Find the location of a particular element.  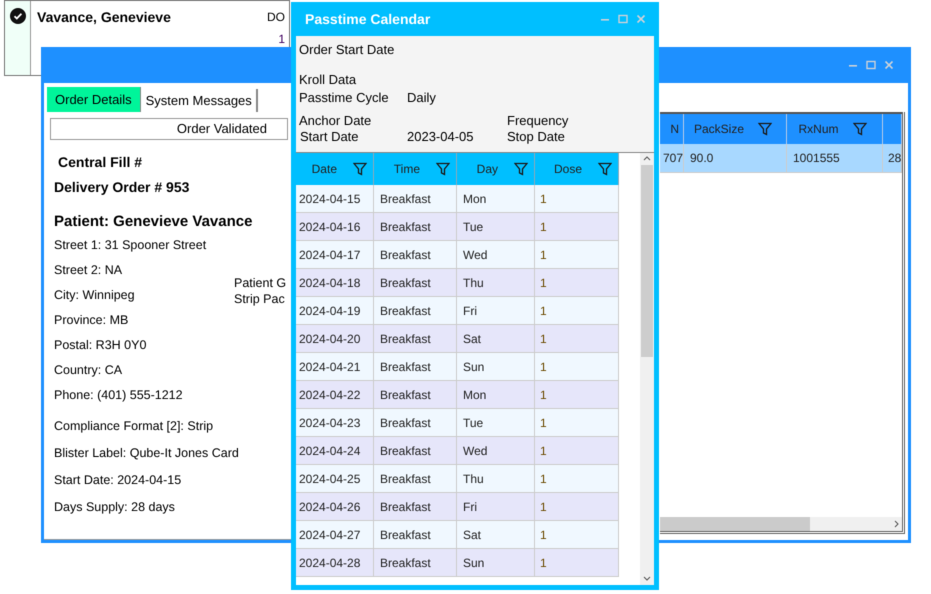

field-value: Daily is located at coordinates (421, 98).